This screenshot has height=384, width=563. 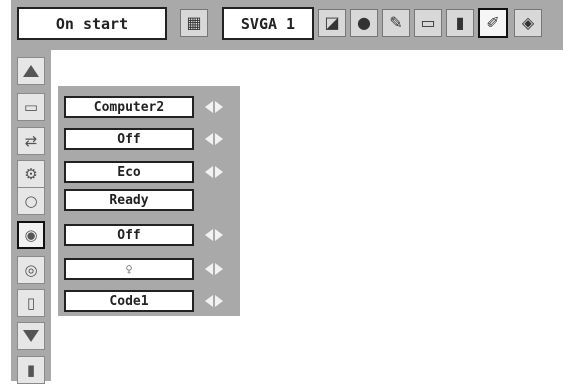 I want to click on input-setting-value: Computer2, so click(x=129, y=107).